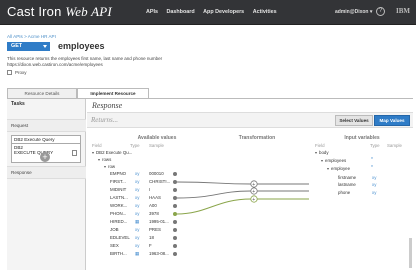  Describe the element at coordinates (114, 245) in the screenshot. I see `field-sex: SEX` at that location.